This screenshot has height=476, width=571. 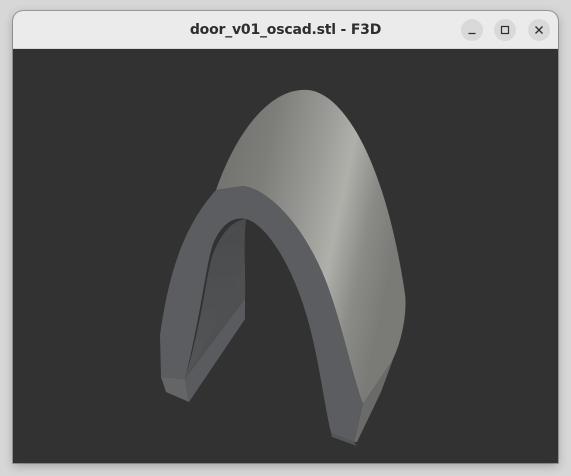 What do you see at coordinates (175, 389) in the screenshot?
I see `arch-left-foot` at bounding box center [175, 389].